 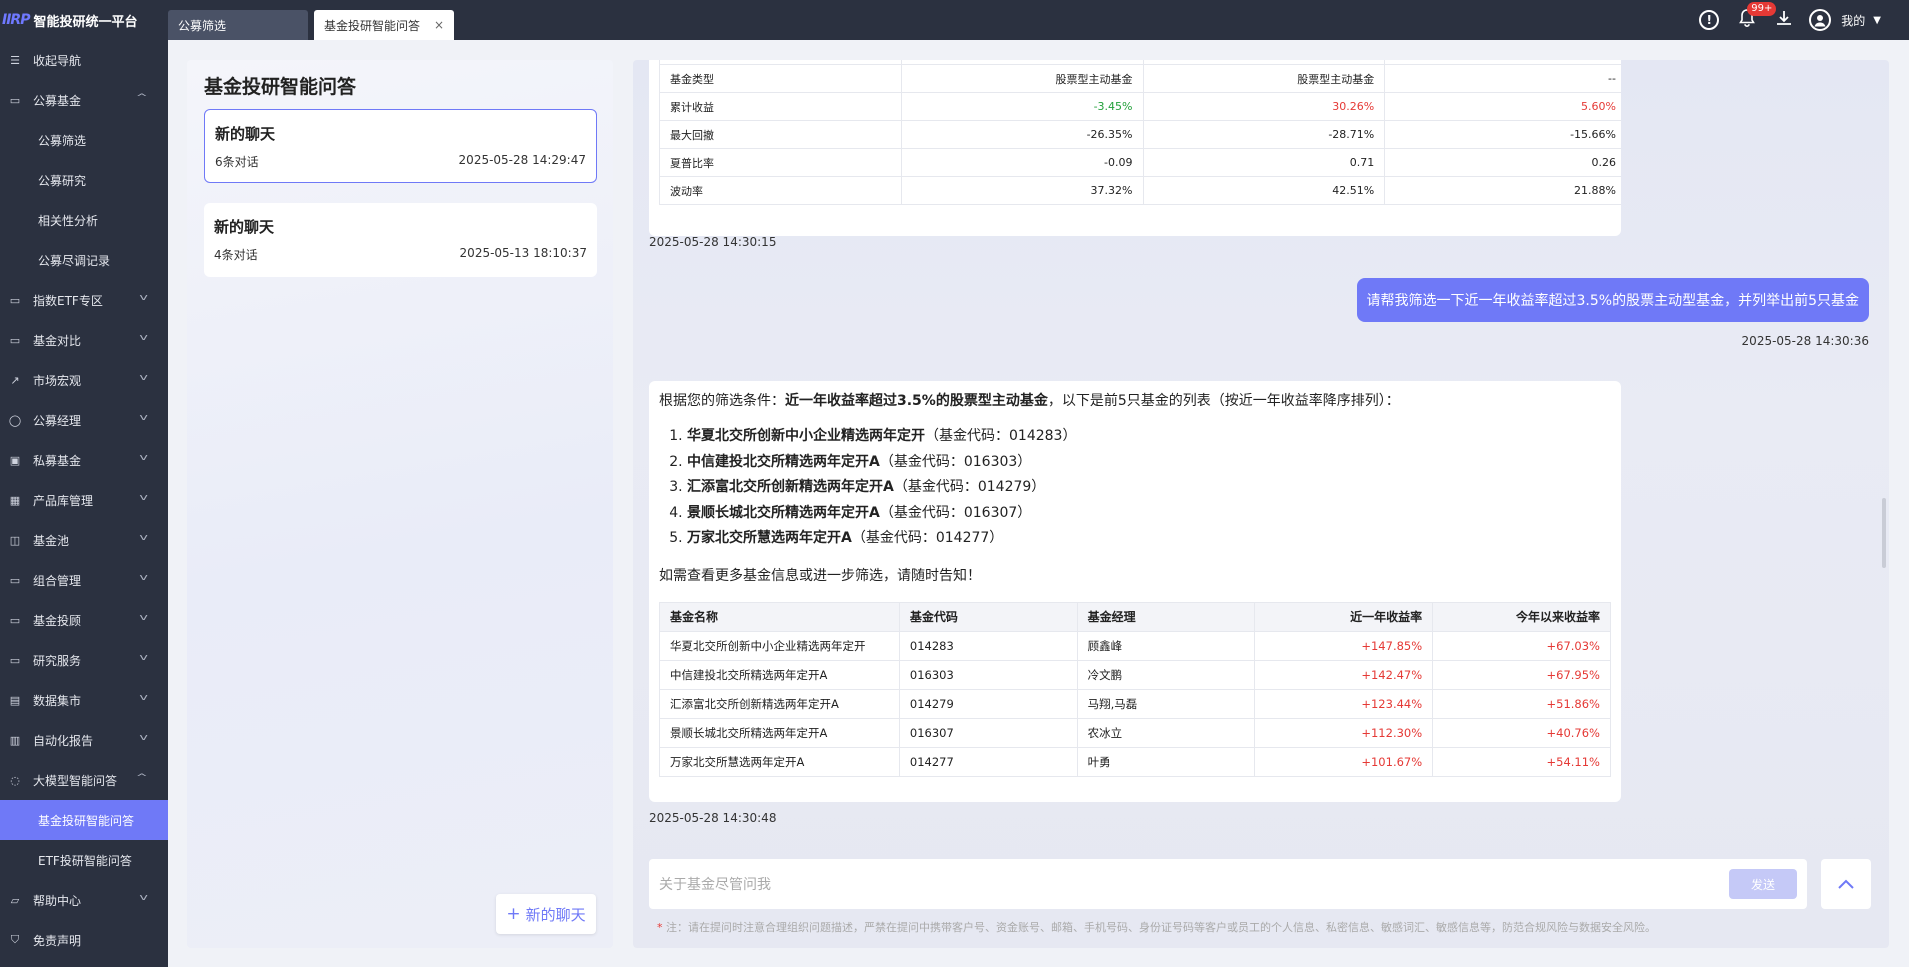 I want to click on table-cell: --, so click(x=1502, y=78).